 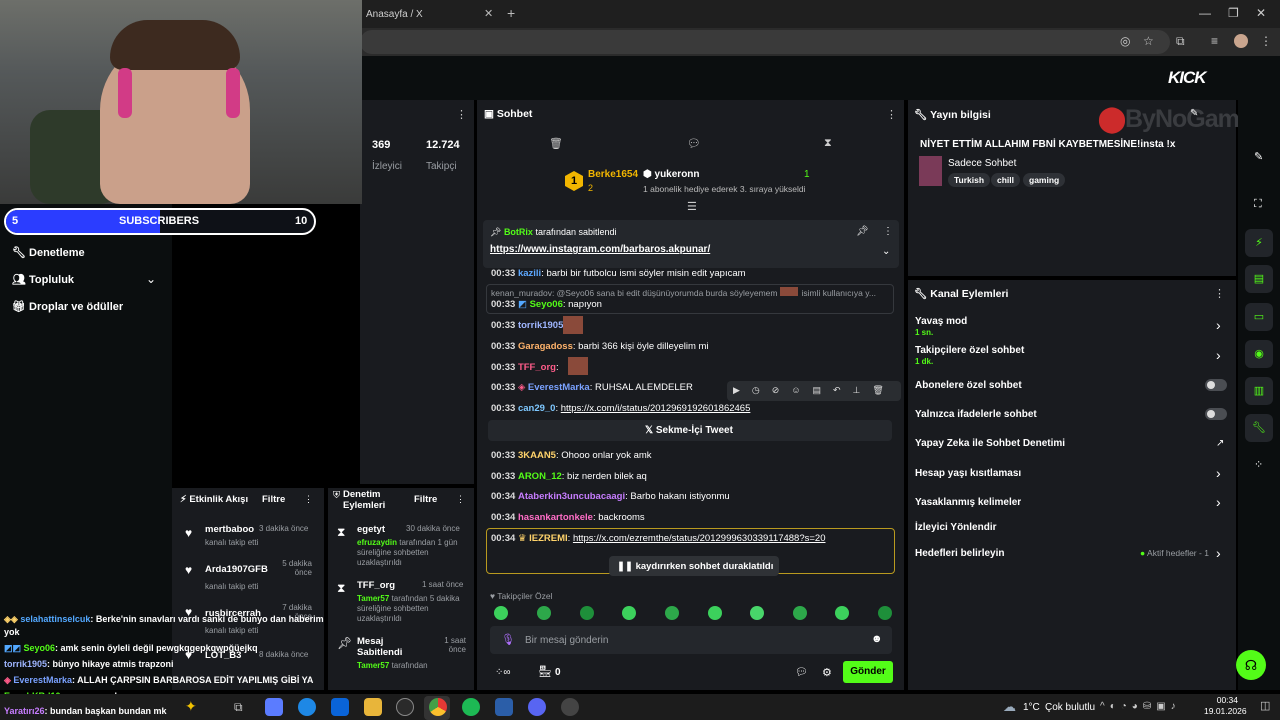 What do you see at coordinates (556, 143) in the screenshot?
I see `trash-icon: 🗑︎` at bounding box center [556, 143].